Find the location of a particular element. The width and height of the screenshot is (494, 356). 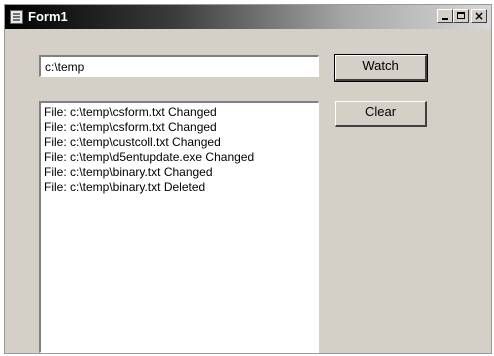

list-item: File: c:\temp\binary.txt Changed is located at coordinates (179, 172).